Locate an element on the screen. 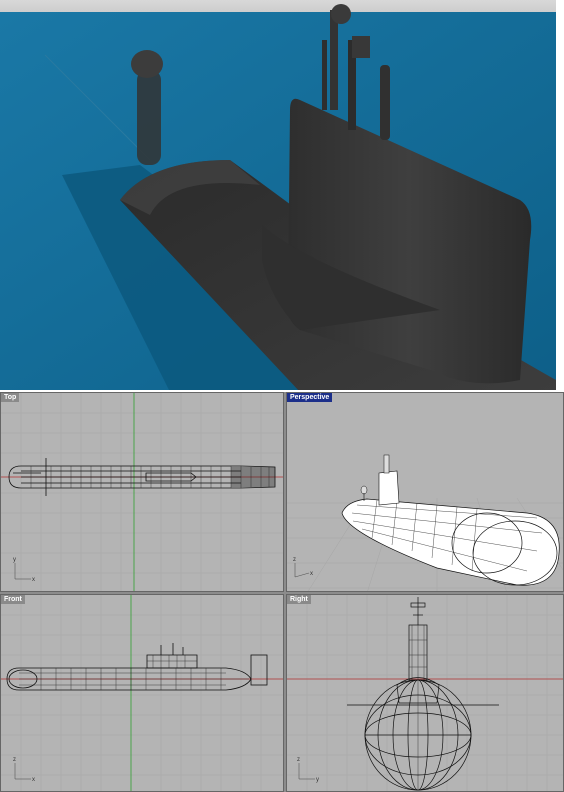 The image size is (564, 792). front-viewport-label: Front is located at coordinates (13, 599).